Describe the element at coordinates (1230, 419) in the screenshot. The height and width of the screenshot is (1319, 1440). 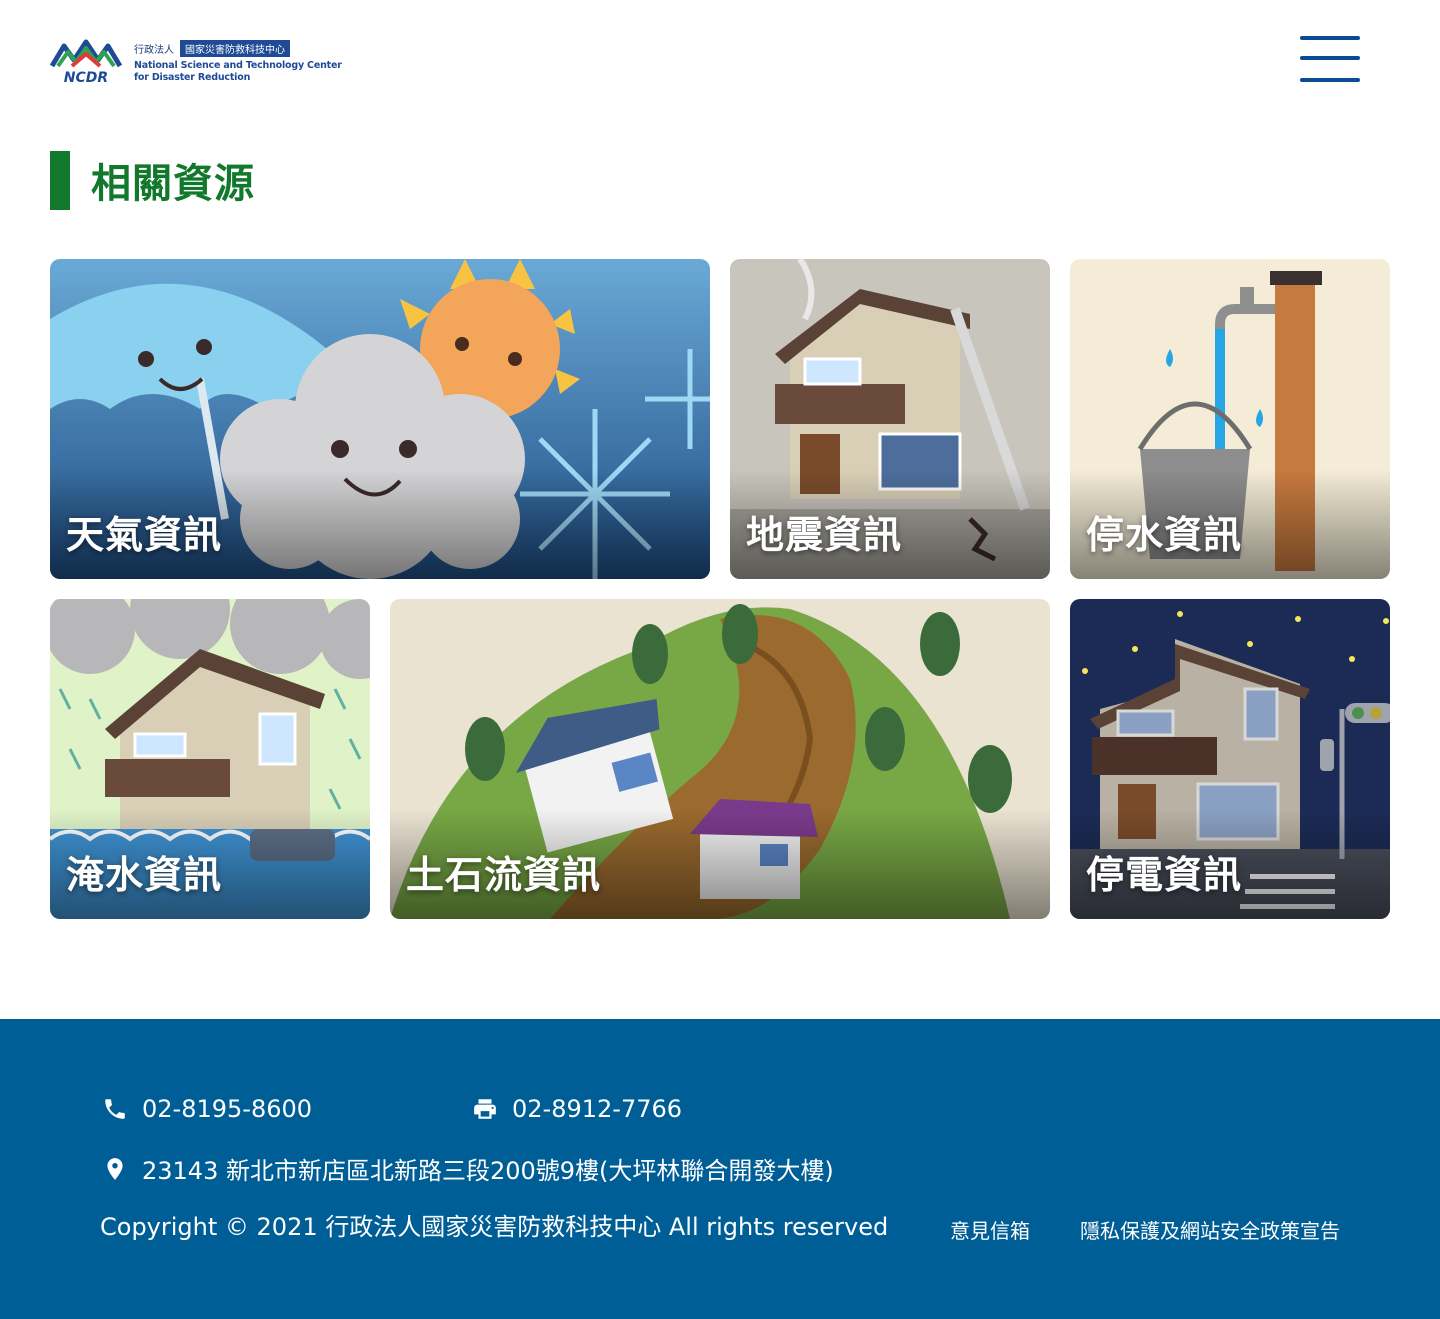
I see `card-water-outage-info: 停水資訊` at that location.